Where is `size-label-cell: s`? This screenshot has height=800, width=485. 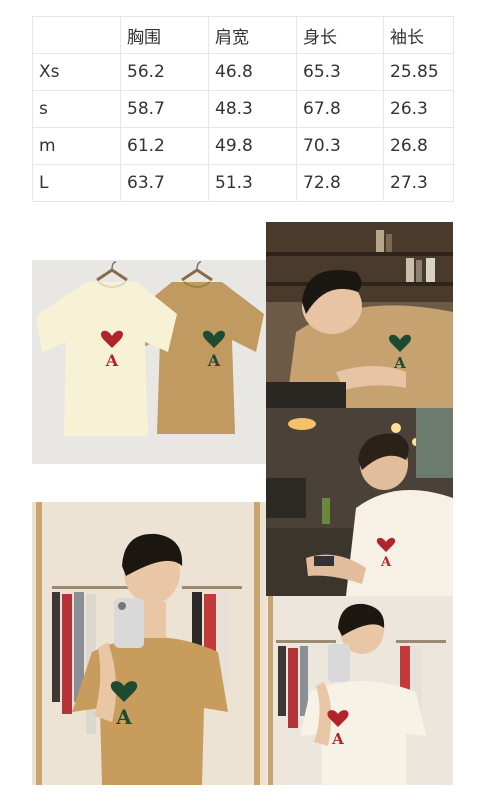
size-label-cell: s is located at coordinates (76, 109).